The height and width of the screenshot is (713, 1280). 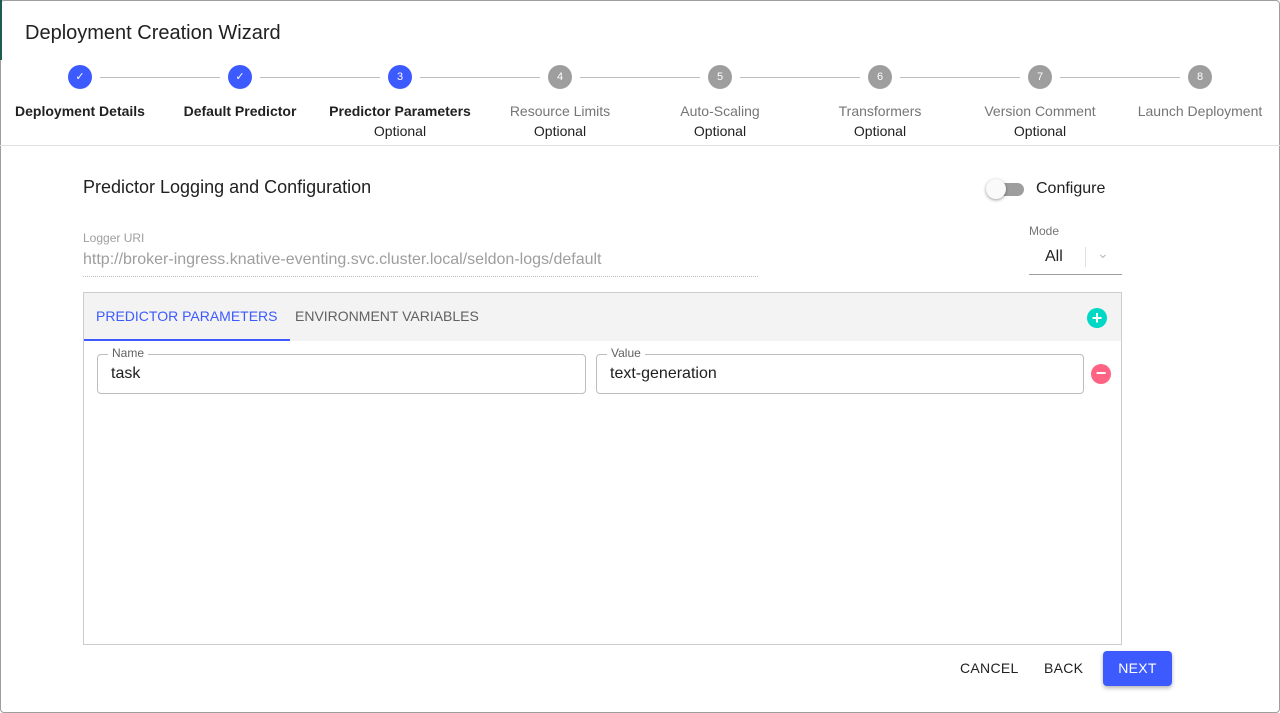 What do you see at coordinates (1, 30) in the screenshot?
I see `background-edge` at bounding box center [1, 30].